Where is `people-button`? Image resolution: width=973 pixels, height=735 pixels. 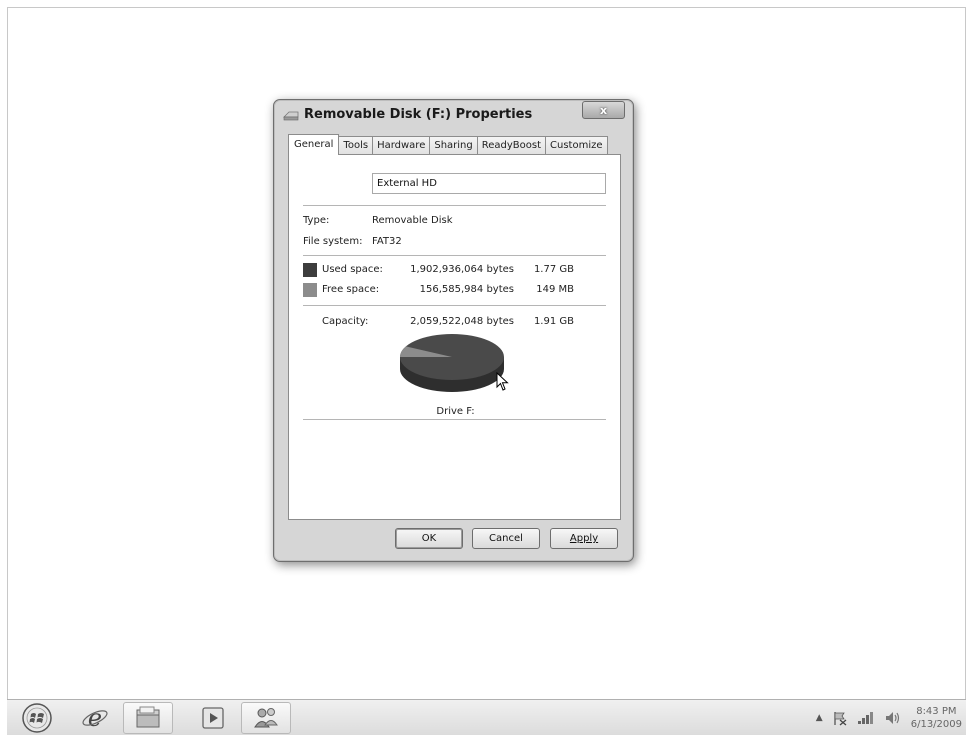
people-button is located at coordinates (266, 718).